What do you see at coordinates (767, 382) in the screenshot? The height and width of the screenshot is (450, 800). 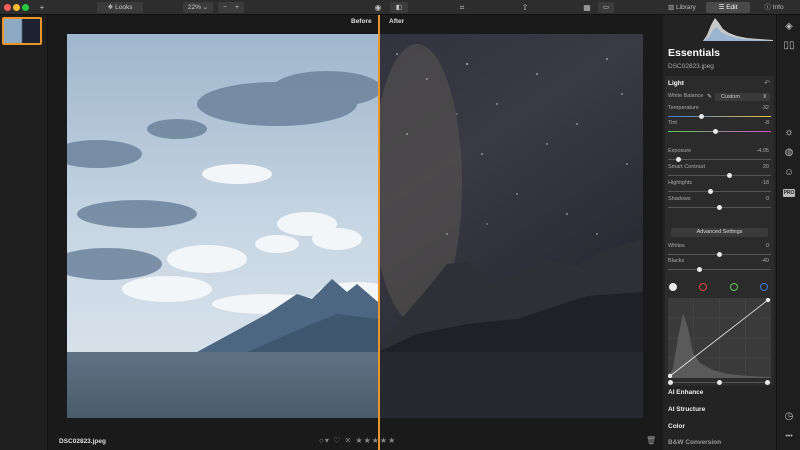 I see `levels-white-thumb` at bounding box center [767, 382].